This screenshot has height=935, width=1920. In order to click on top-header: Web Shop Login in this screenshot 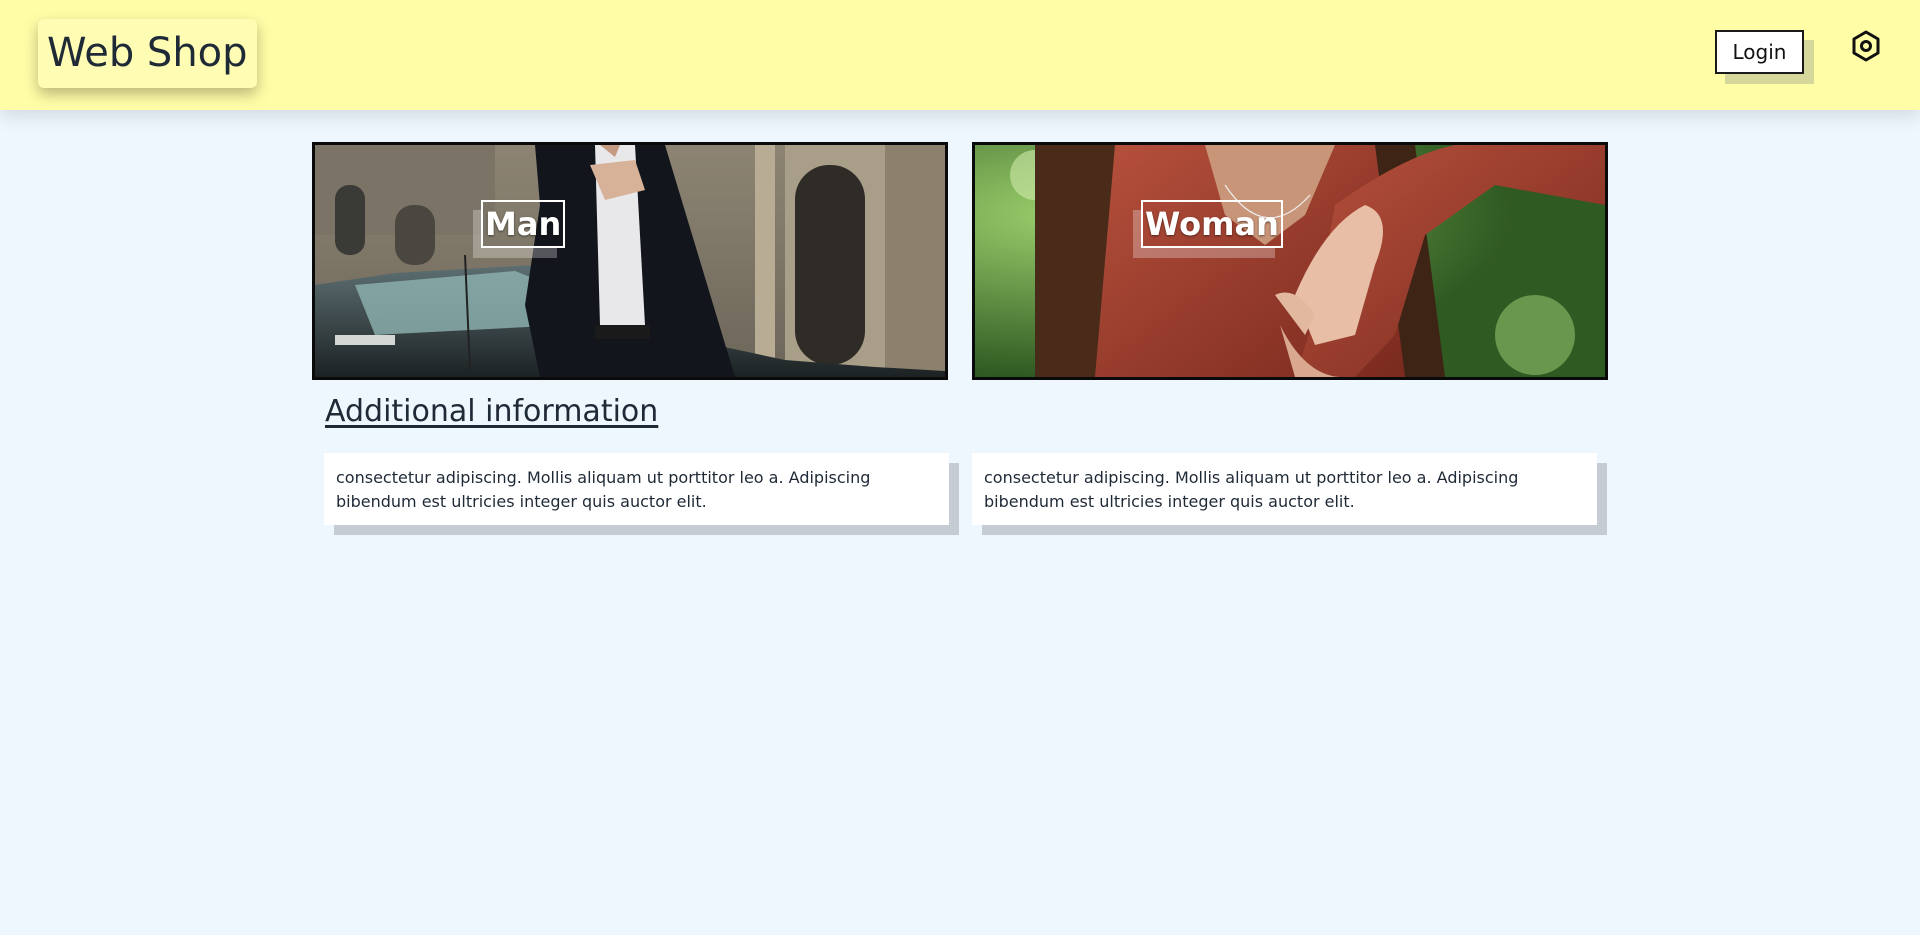, I will do `click(960, 55)`.